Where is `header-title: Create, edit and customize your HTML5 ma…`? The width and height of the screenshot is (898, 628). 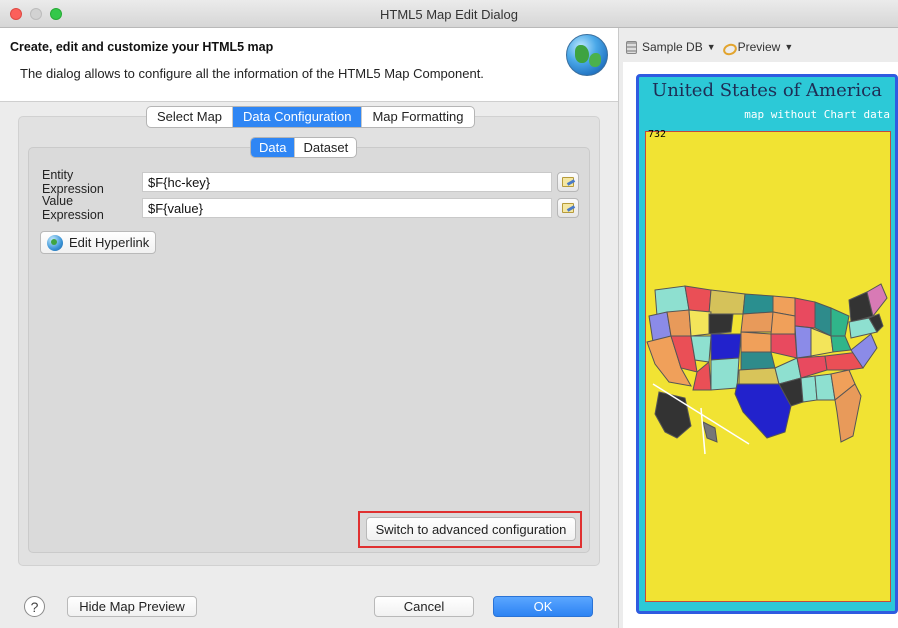 header-title: Create, edit and customize your HTML5 ma… is located at coordinates (142, 47).